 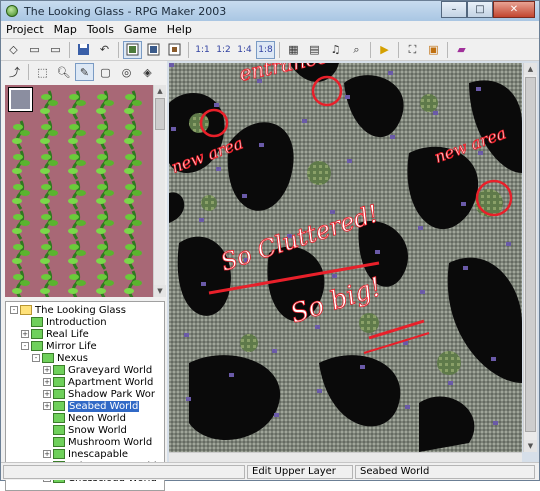 I want to click on title-screen-icon: ▣, so click(x=433, y=50).